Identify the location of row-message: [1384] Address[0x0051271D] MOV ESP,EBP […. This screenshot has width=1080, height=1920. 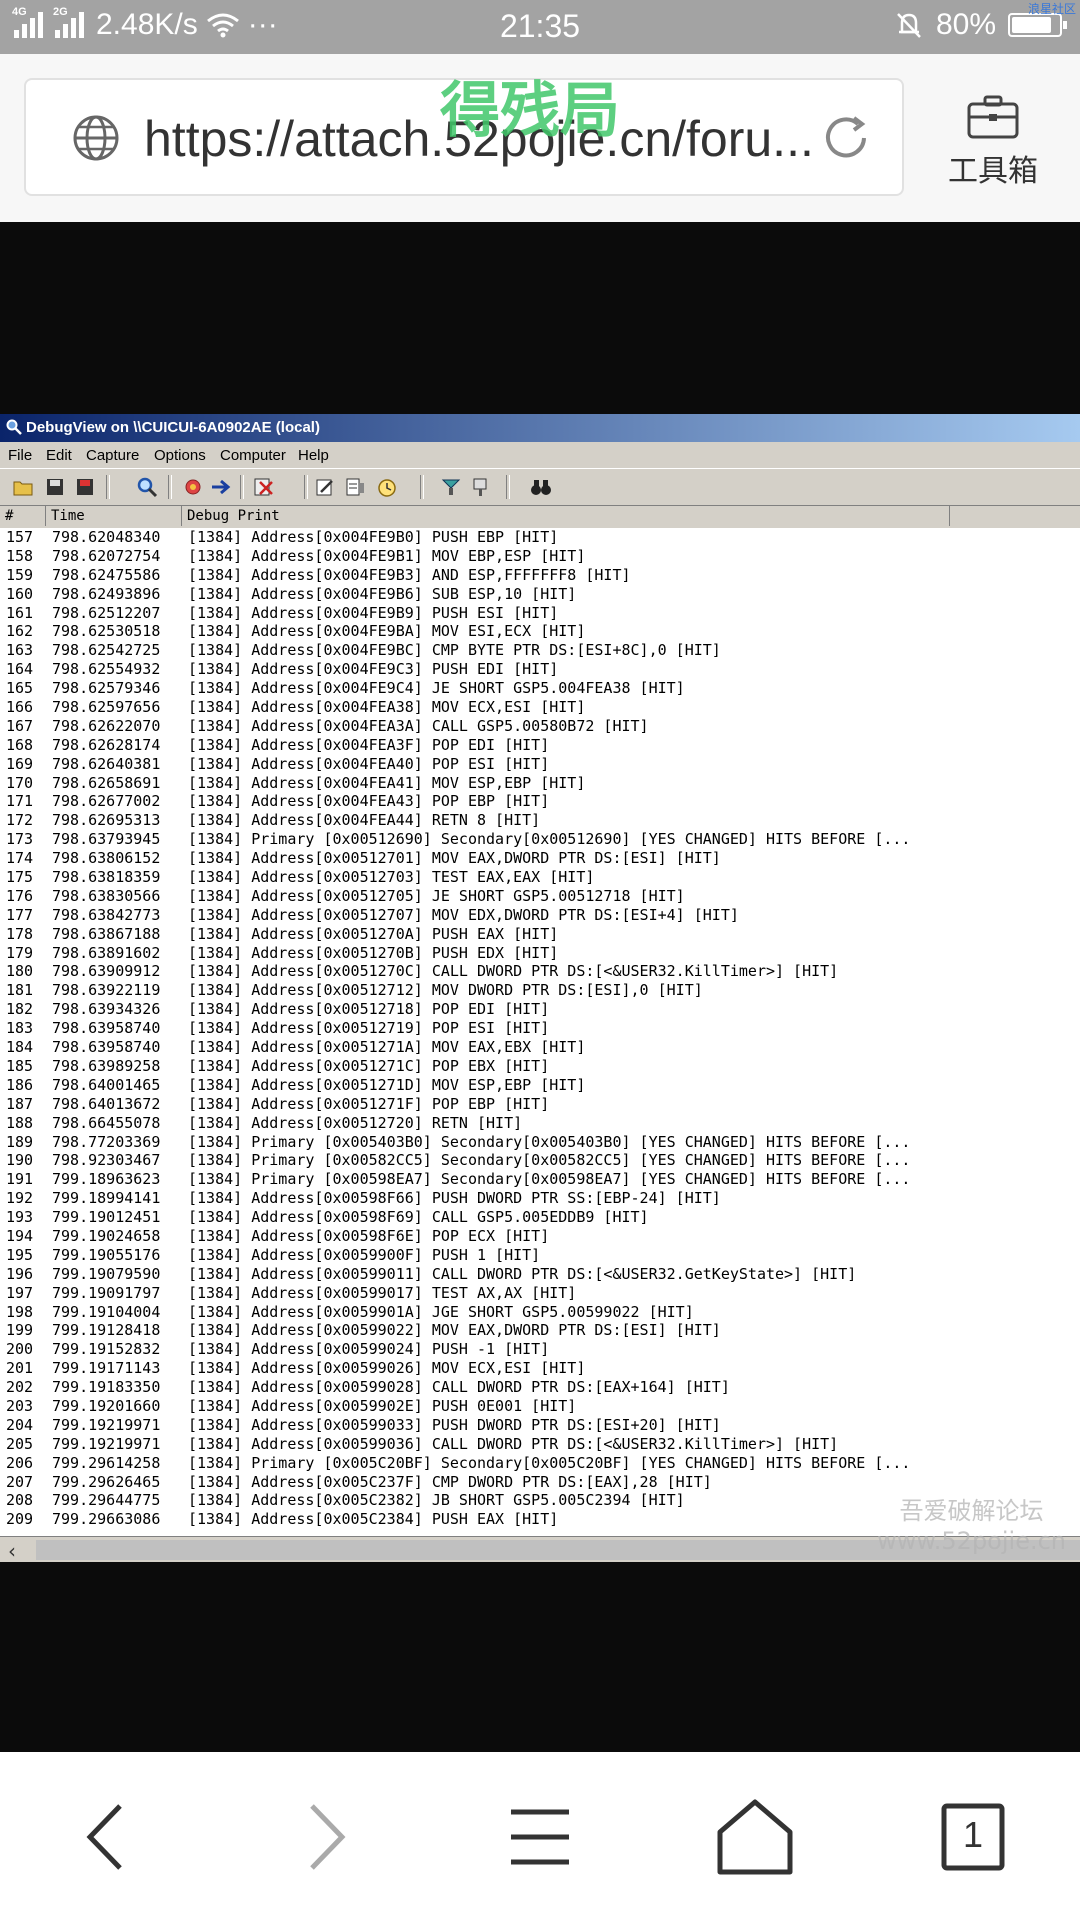
(387, 1084).